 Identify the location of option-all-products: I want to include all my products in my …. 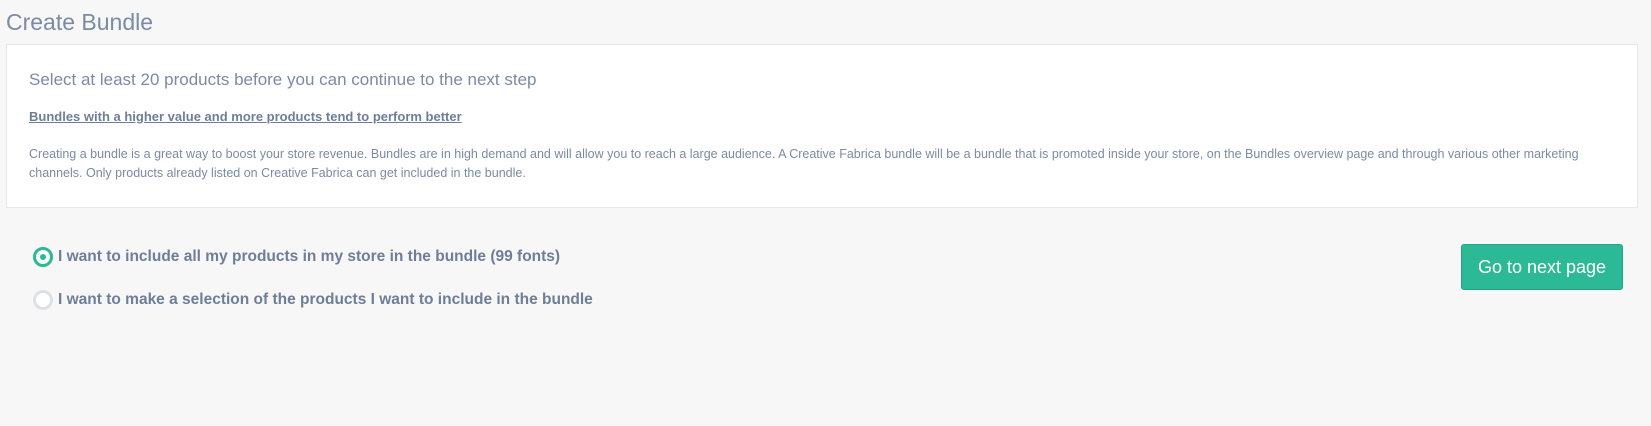
(313, 257).